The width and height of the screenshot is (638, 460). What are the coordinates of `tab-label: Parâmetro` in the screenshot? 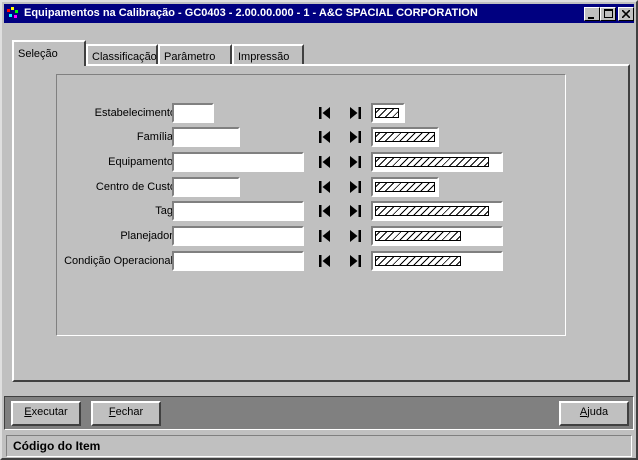 It's located at (190, 57).